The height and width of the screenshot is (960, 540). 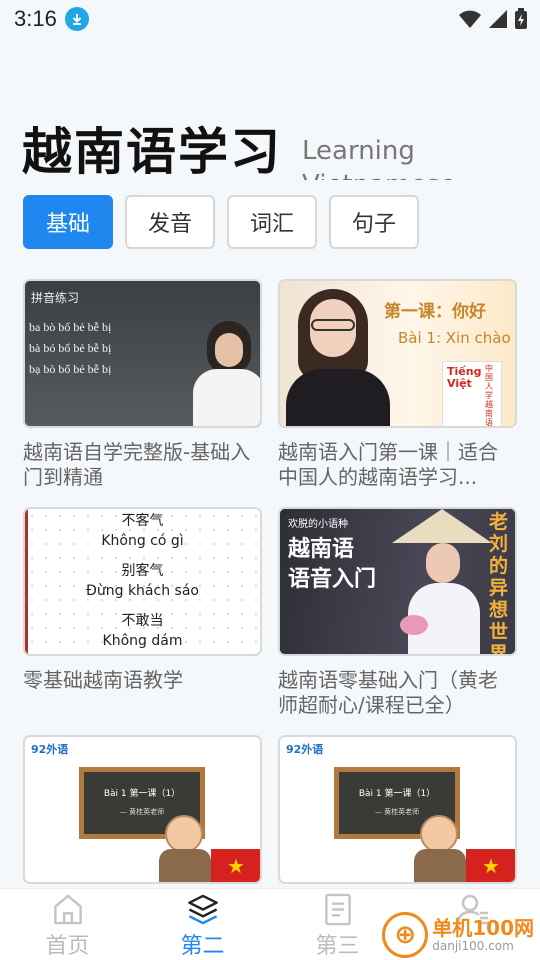 What do you see at coordinates (202, 946) in the screenshot?
I see `nav-label: 第二` at bounding box center [202, 946].